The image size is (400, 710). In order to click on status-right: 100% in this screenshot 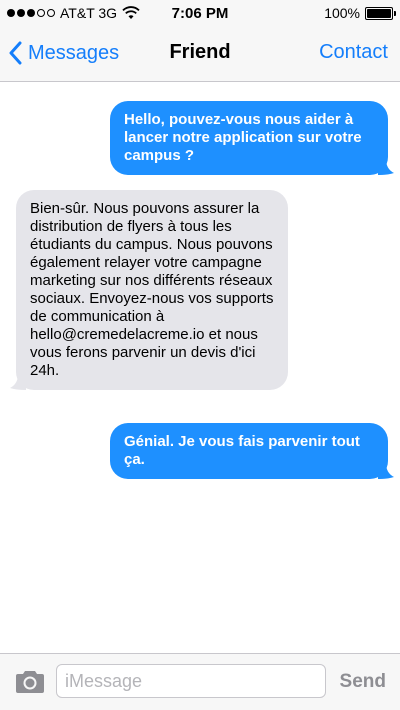, I will do `click(360, 13)`.